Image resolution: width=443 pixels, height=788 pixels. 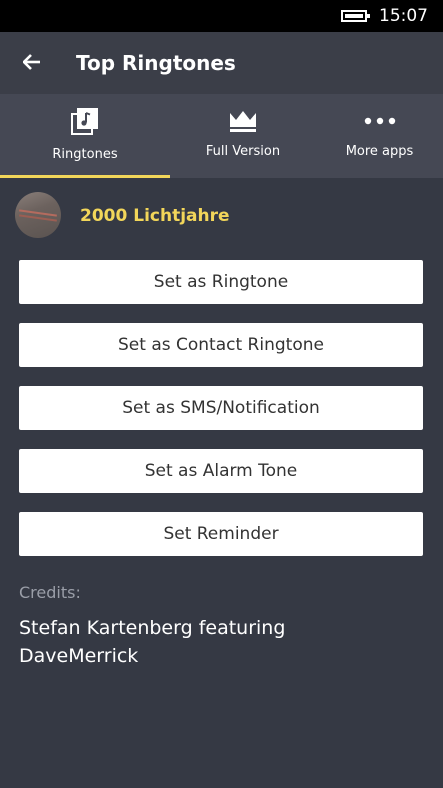 I want to click on page-title: Top Ringtones, so click(x=156, y=63).